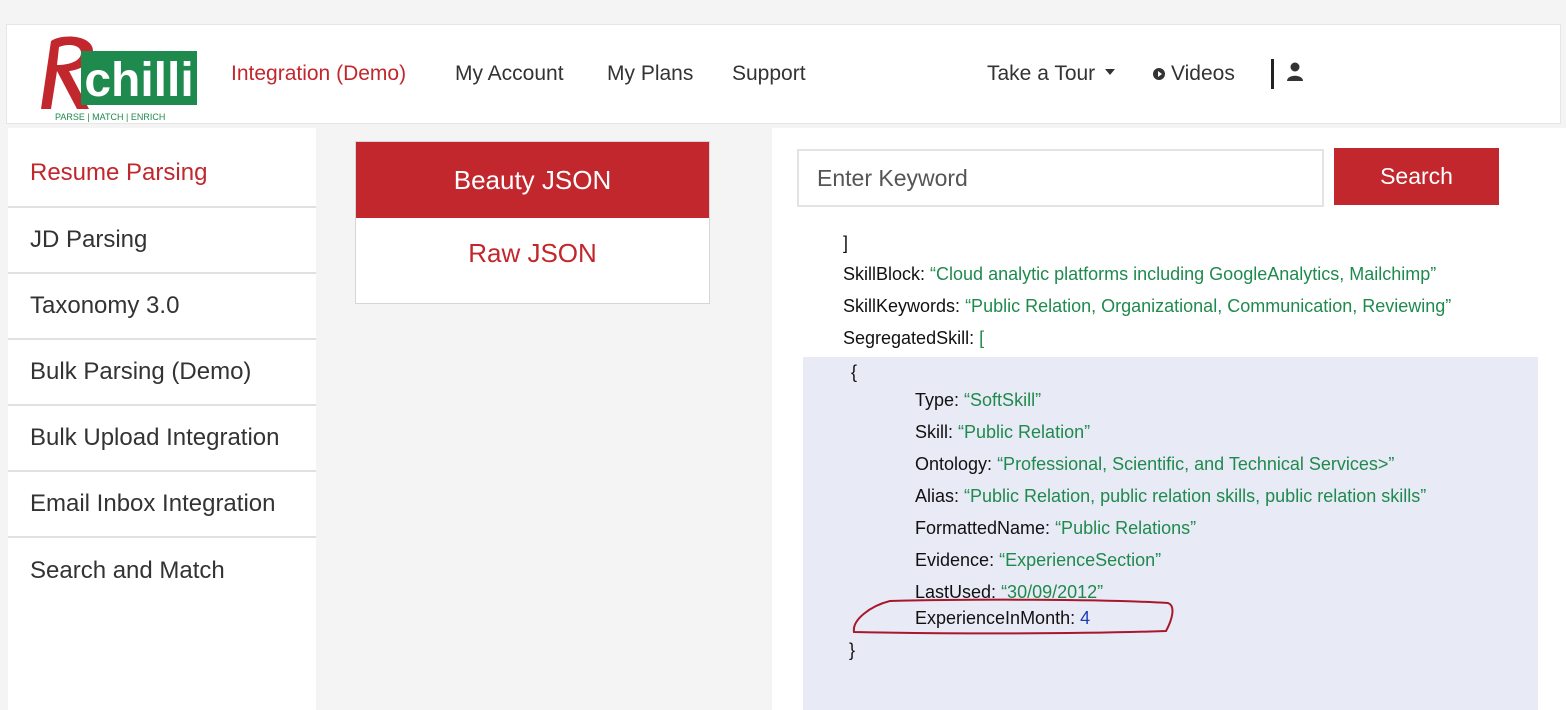  What do you see at coordinates (532, 180) in the screenshot?
I see `tab-beauty-json: Beauty JSON` at bounding box center [532, 180].